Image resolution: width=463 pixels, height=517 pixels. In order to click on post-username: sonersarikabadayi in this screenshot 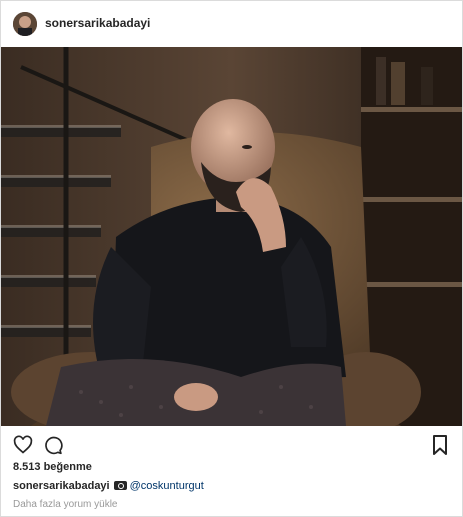, I will do `click(97, 23)`.